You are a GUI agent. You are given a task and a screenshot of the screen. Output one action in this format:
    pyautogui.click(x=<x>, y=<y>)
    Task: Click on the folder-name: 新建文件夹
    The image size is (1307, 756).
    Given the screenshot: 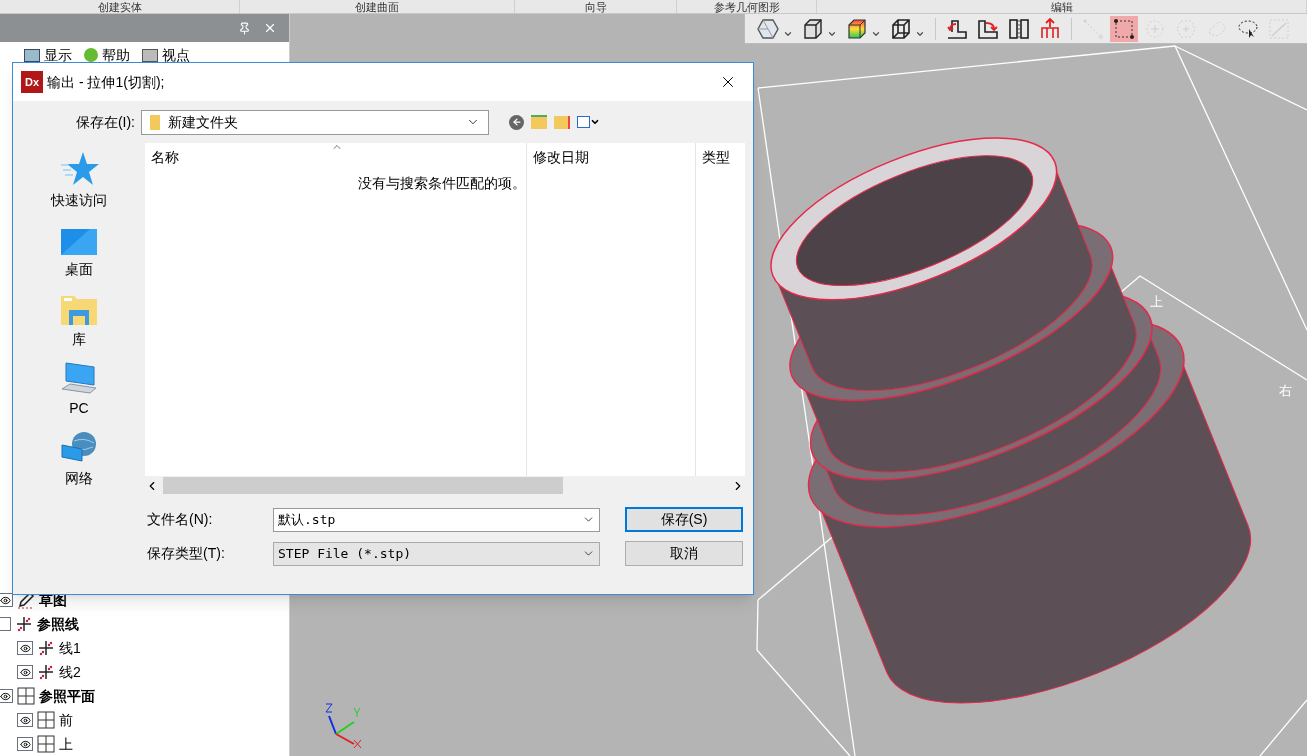 What is the action you would take?
    pyautogui.click(x=203, y=122)
    